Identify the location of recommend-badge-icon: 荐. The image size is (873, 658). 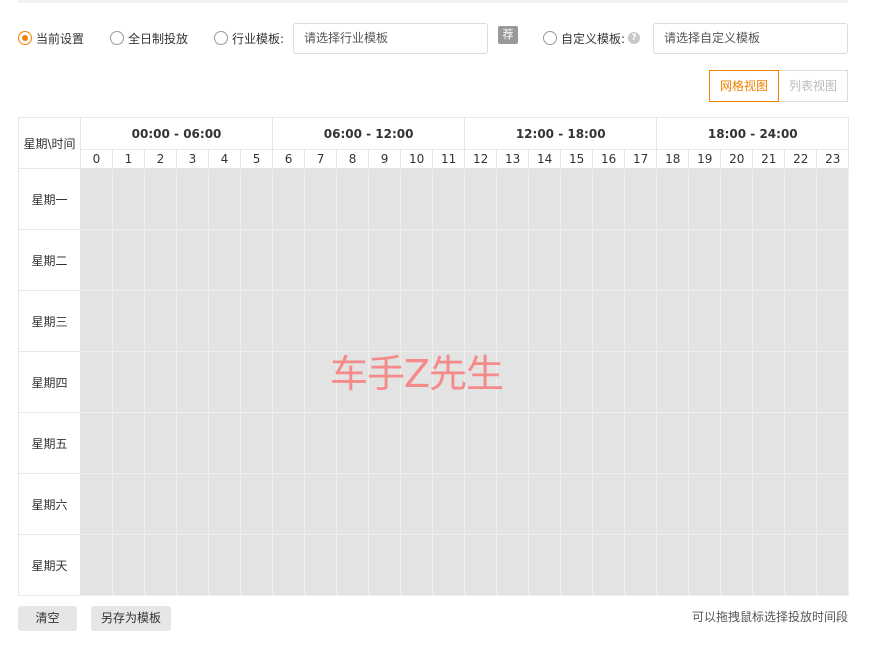
(508, 35).